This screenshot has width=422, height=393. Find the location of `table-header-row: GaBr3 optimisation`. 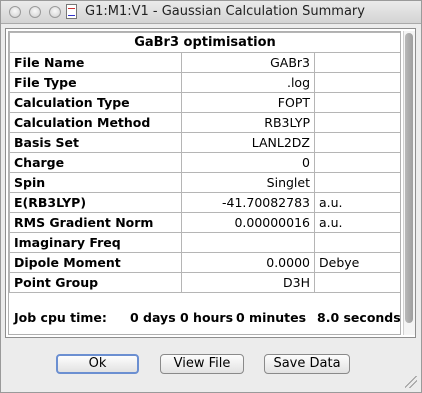

table-header-row: GaBr3 optimisation is located at coordinates (204, 42).